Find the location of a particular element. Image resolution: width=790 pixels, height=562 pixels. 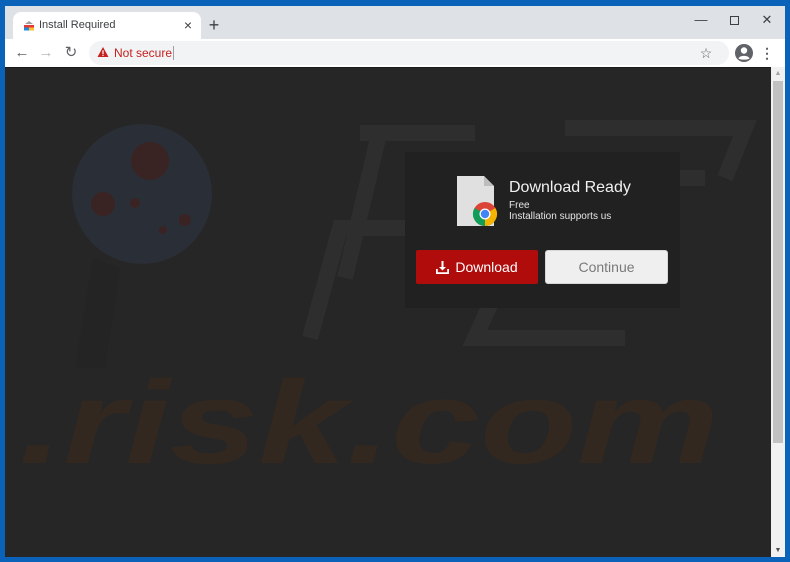

address-separator is located at coordinates (173, 53).